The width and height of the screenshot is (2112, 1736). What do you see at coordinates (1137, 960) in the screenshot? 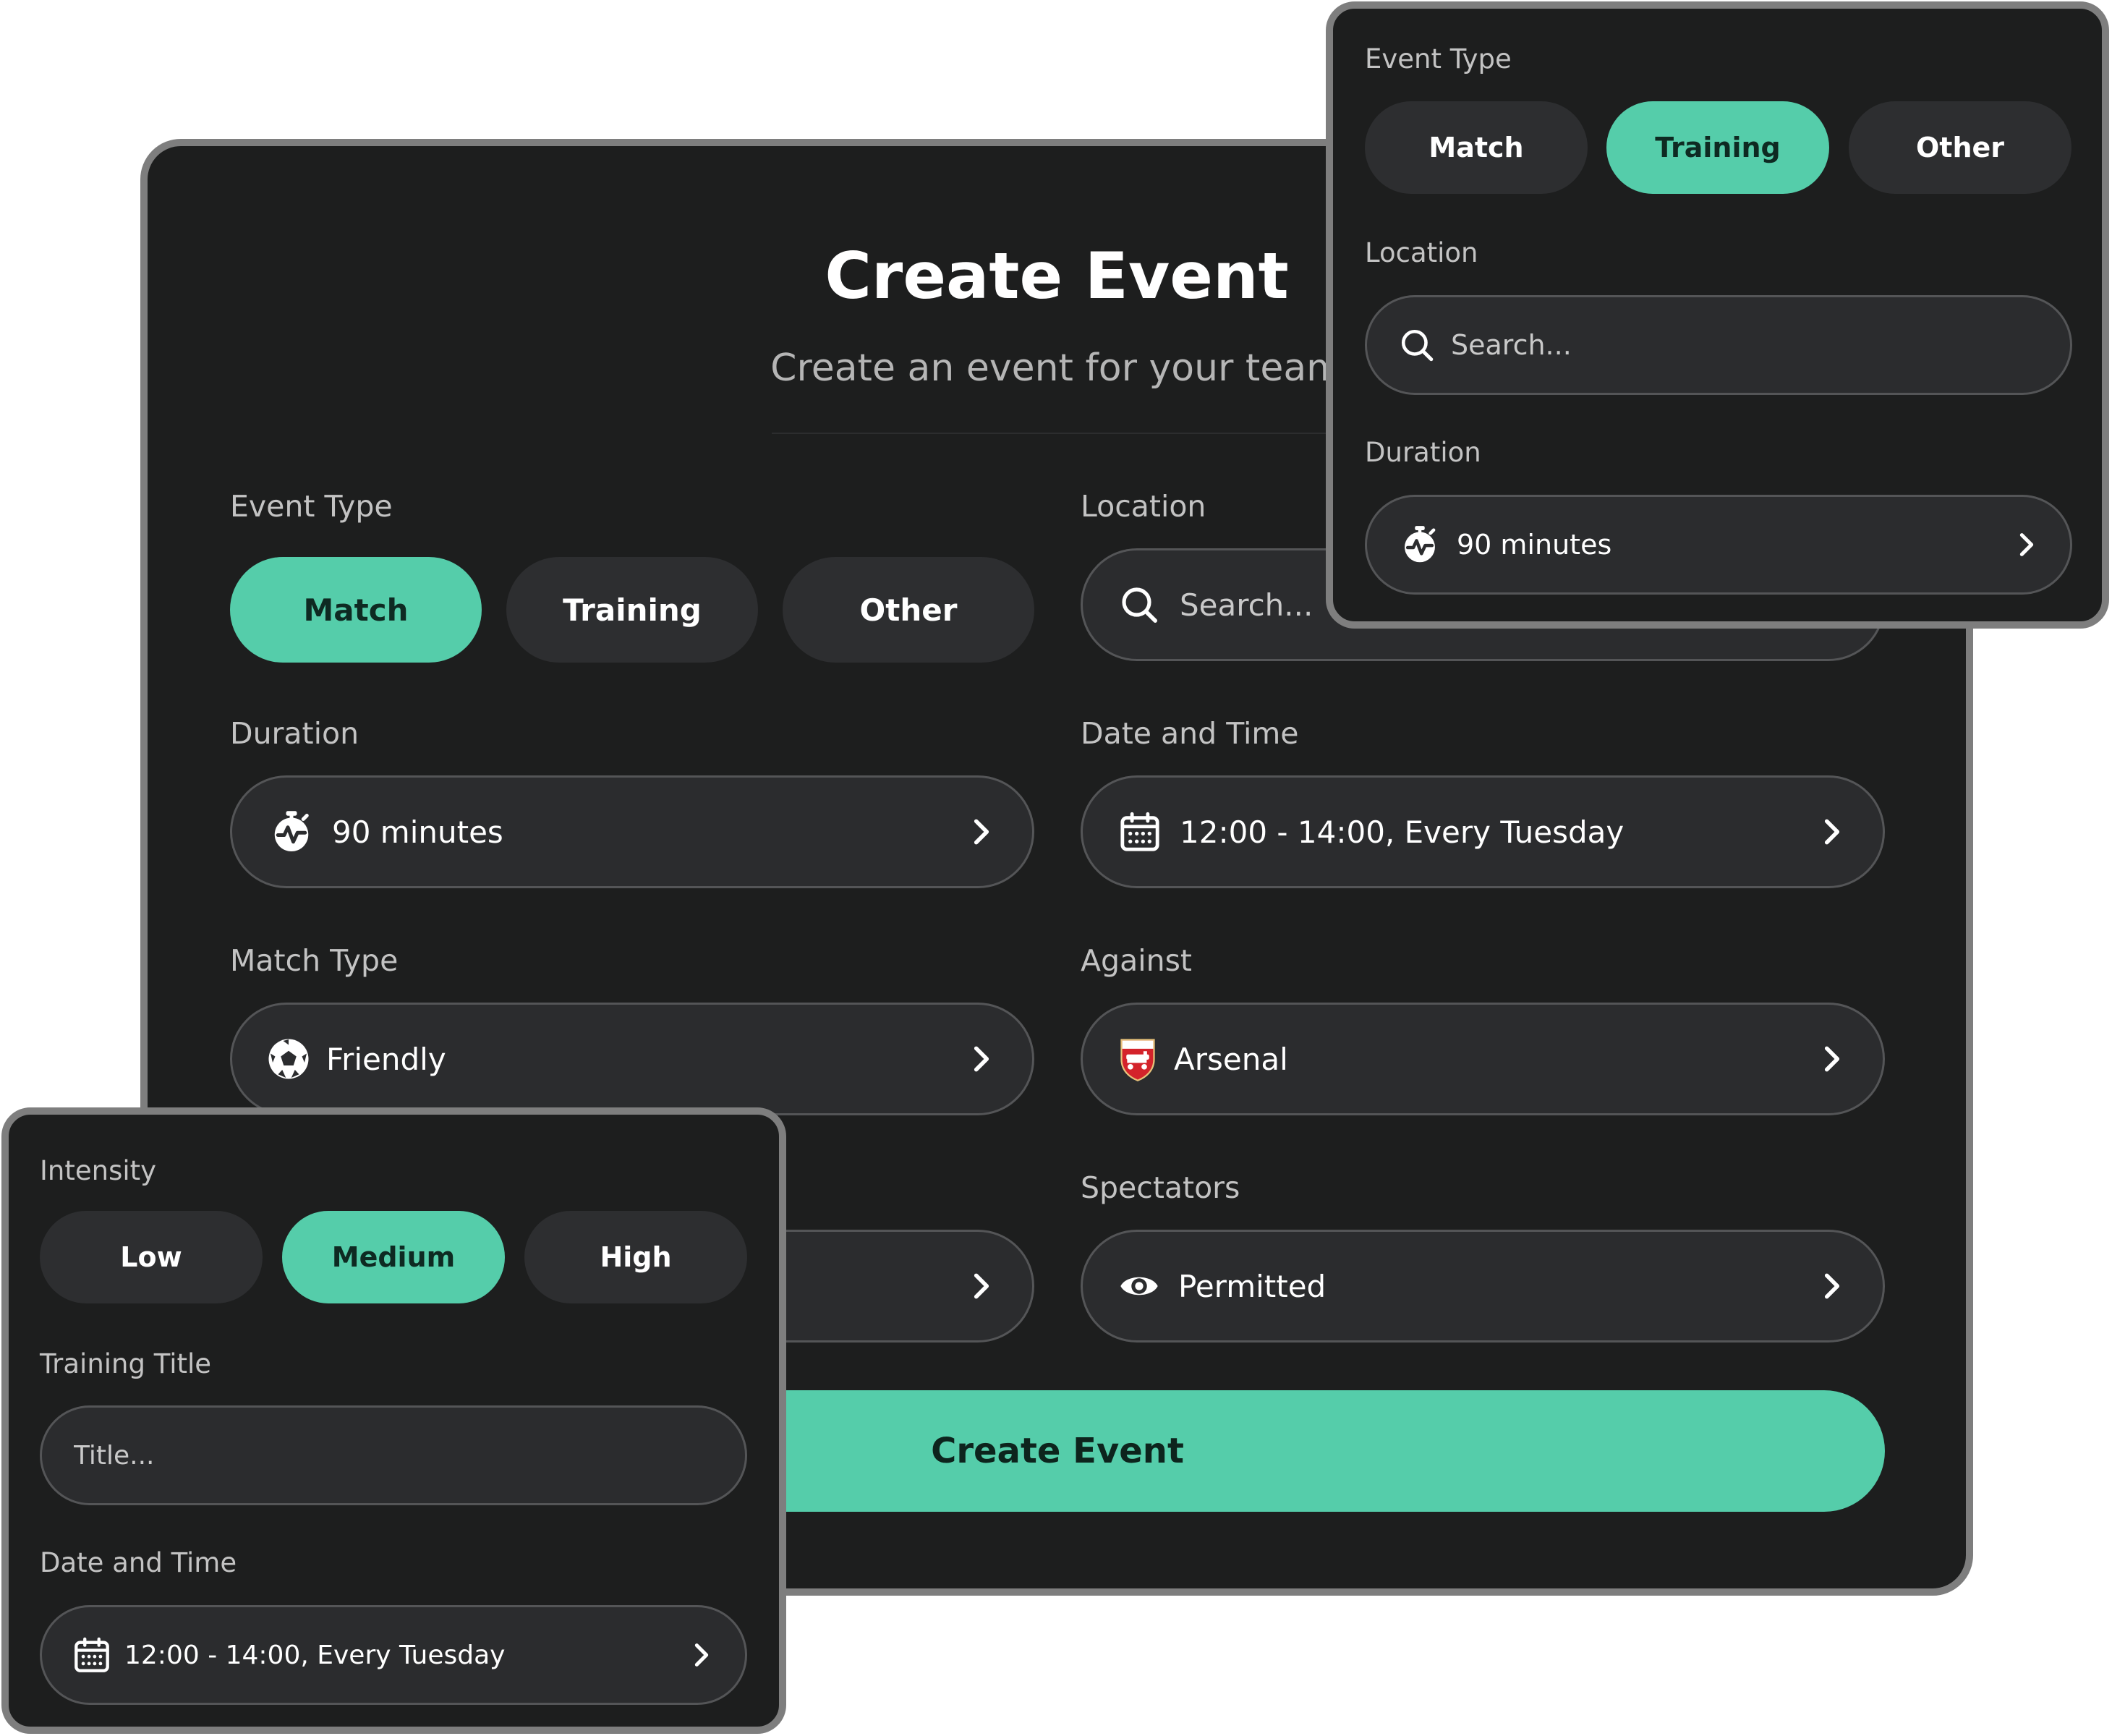
I see `against-label: Against` at bounding box center [1137, 960].